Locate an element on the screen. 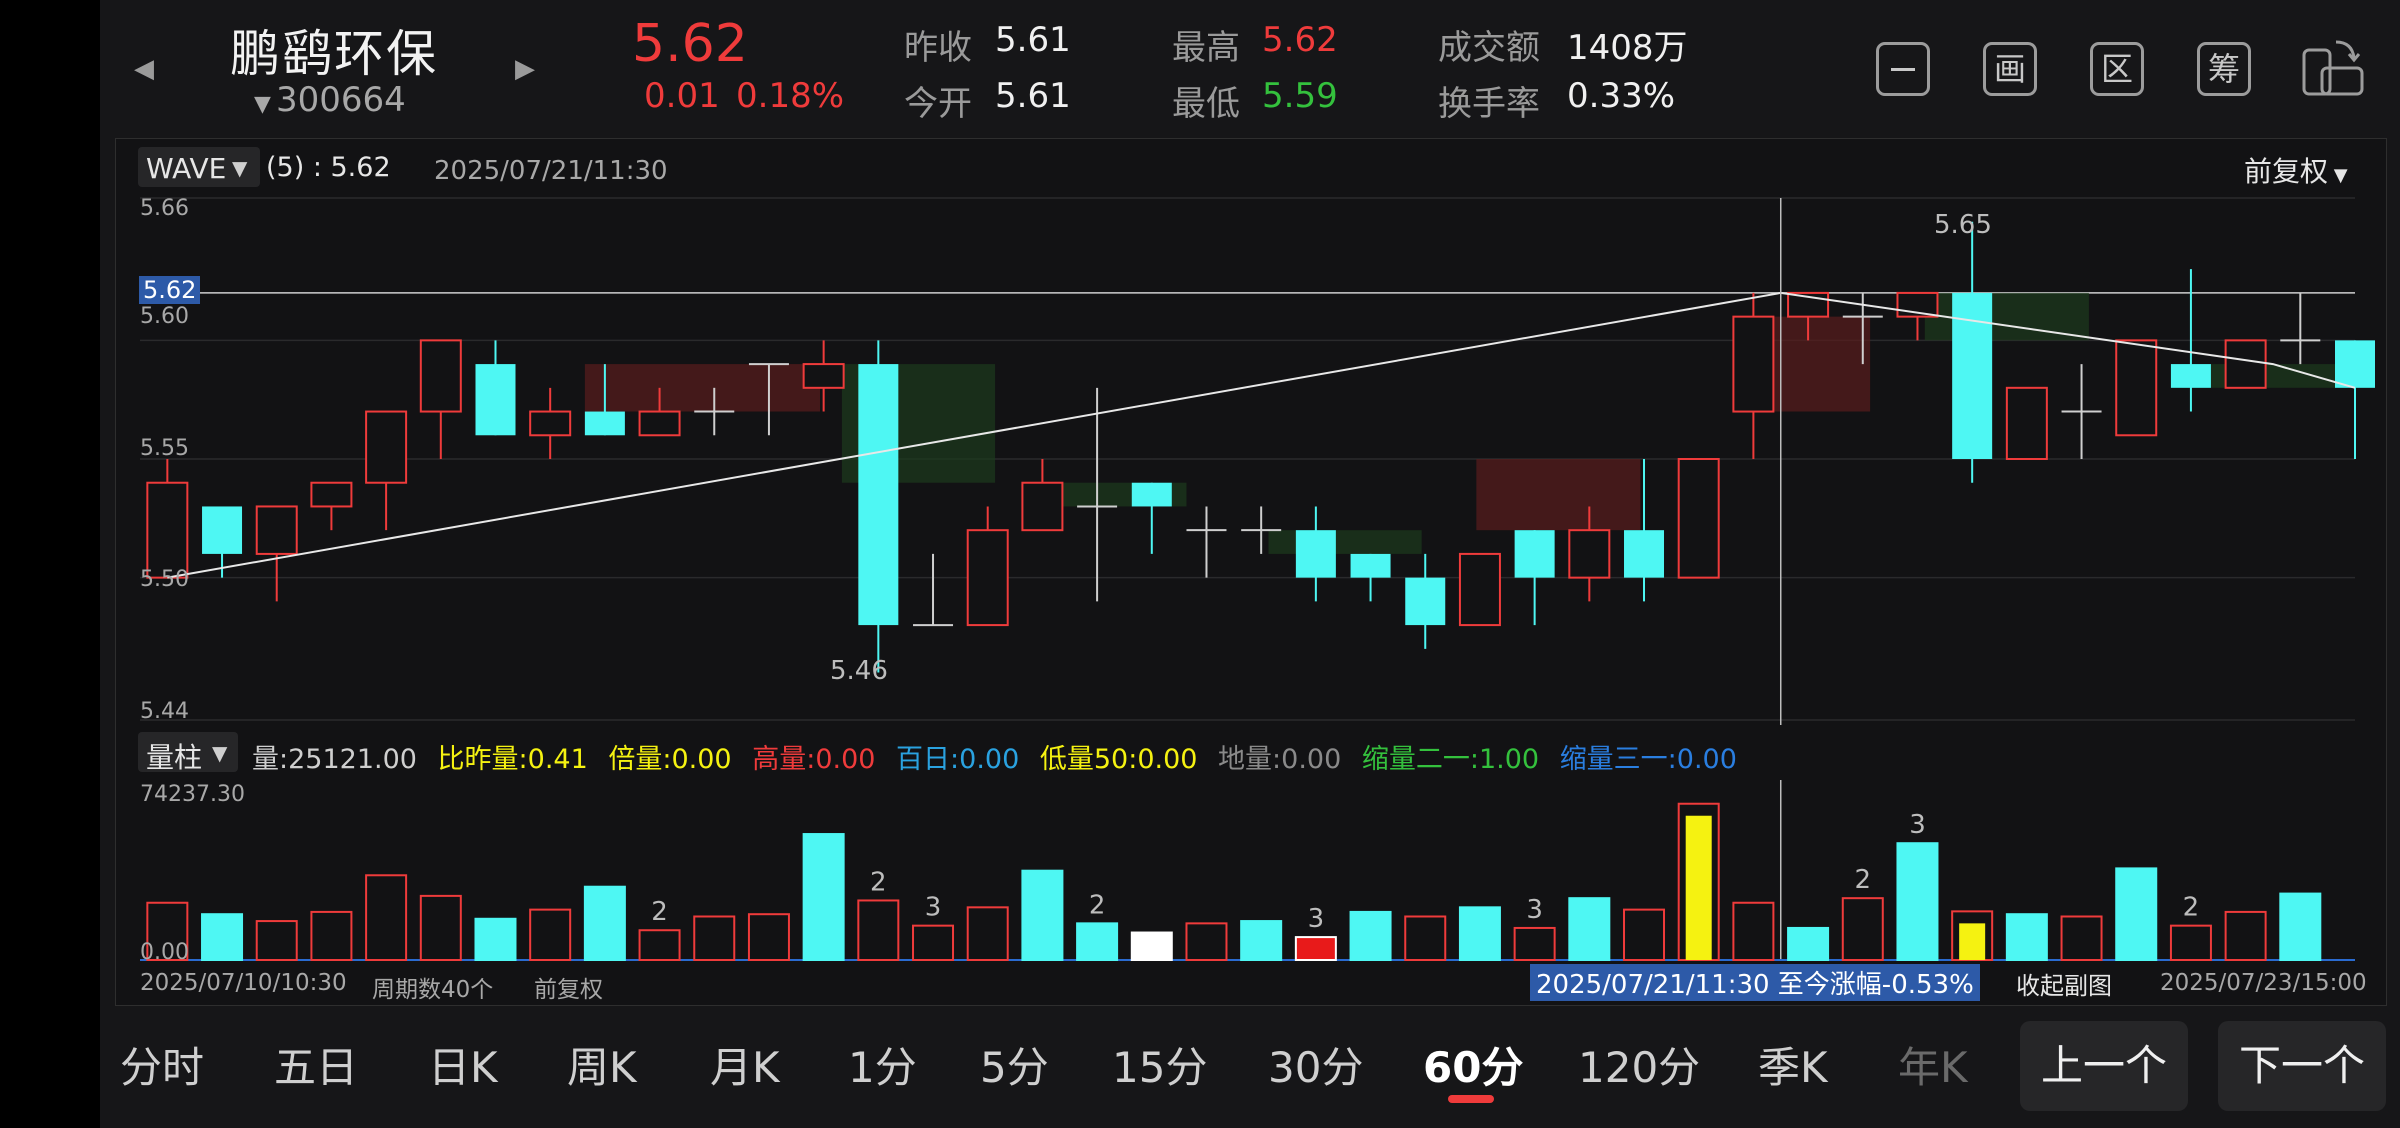  volume-selector: 量柱 ▼ is located at coordinates (188, 753).